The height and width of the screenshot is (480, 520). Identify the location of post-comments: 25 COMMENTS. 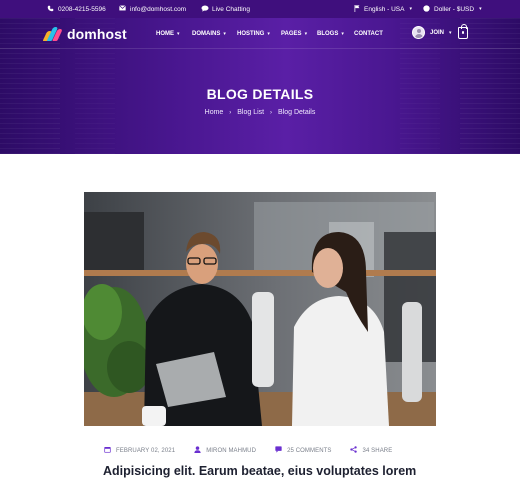
(302, 450).